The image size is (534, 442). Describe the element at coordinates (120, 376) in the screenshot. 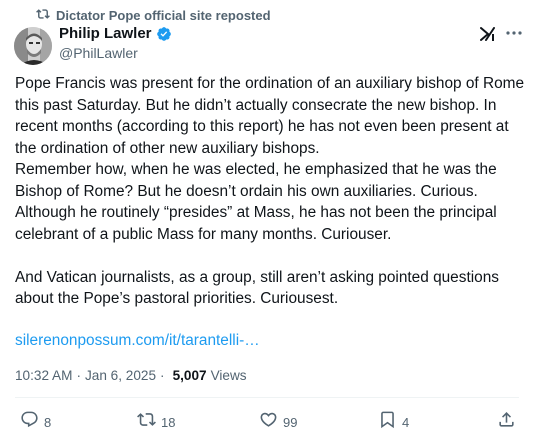

I see `tweet-date: Jan 6, 2025` at that location.